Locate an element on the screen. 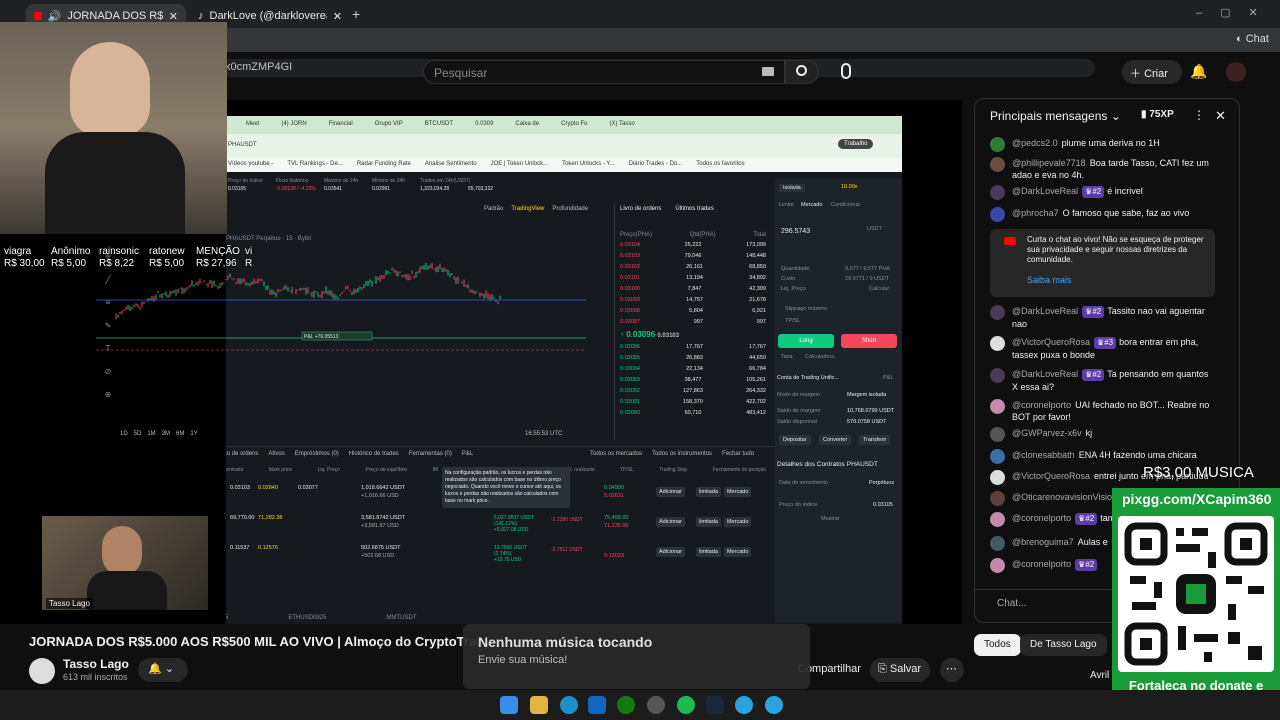 This screenshot has width=1280, height=720. inner-tab: Crypto Fu is located at coordinates (574, 124).